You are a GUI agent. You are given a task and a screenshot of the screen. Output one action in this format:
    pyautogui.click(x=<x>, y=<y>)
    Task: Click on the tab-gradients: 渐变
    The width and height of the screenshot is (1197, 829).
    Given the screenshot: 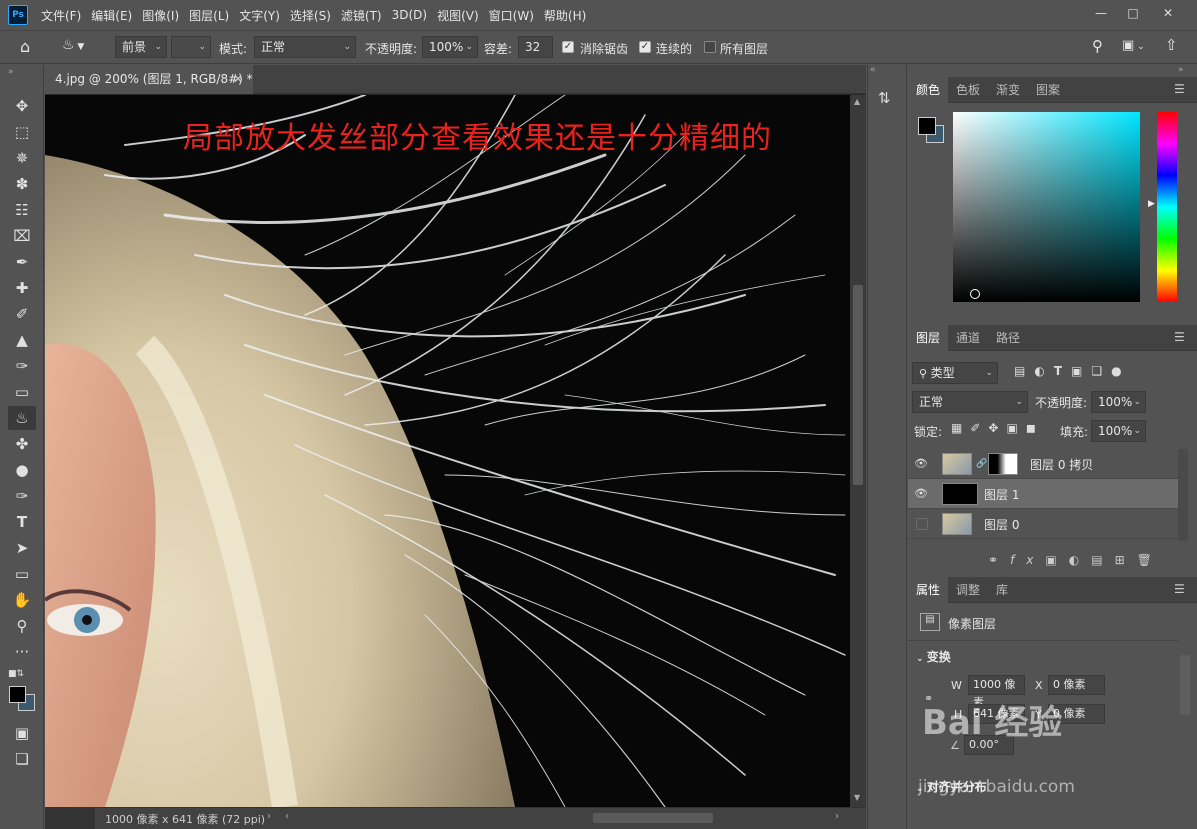 What is the action you would take?
    pyautogui.click(x=1008, y=90)
    